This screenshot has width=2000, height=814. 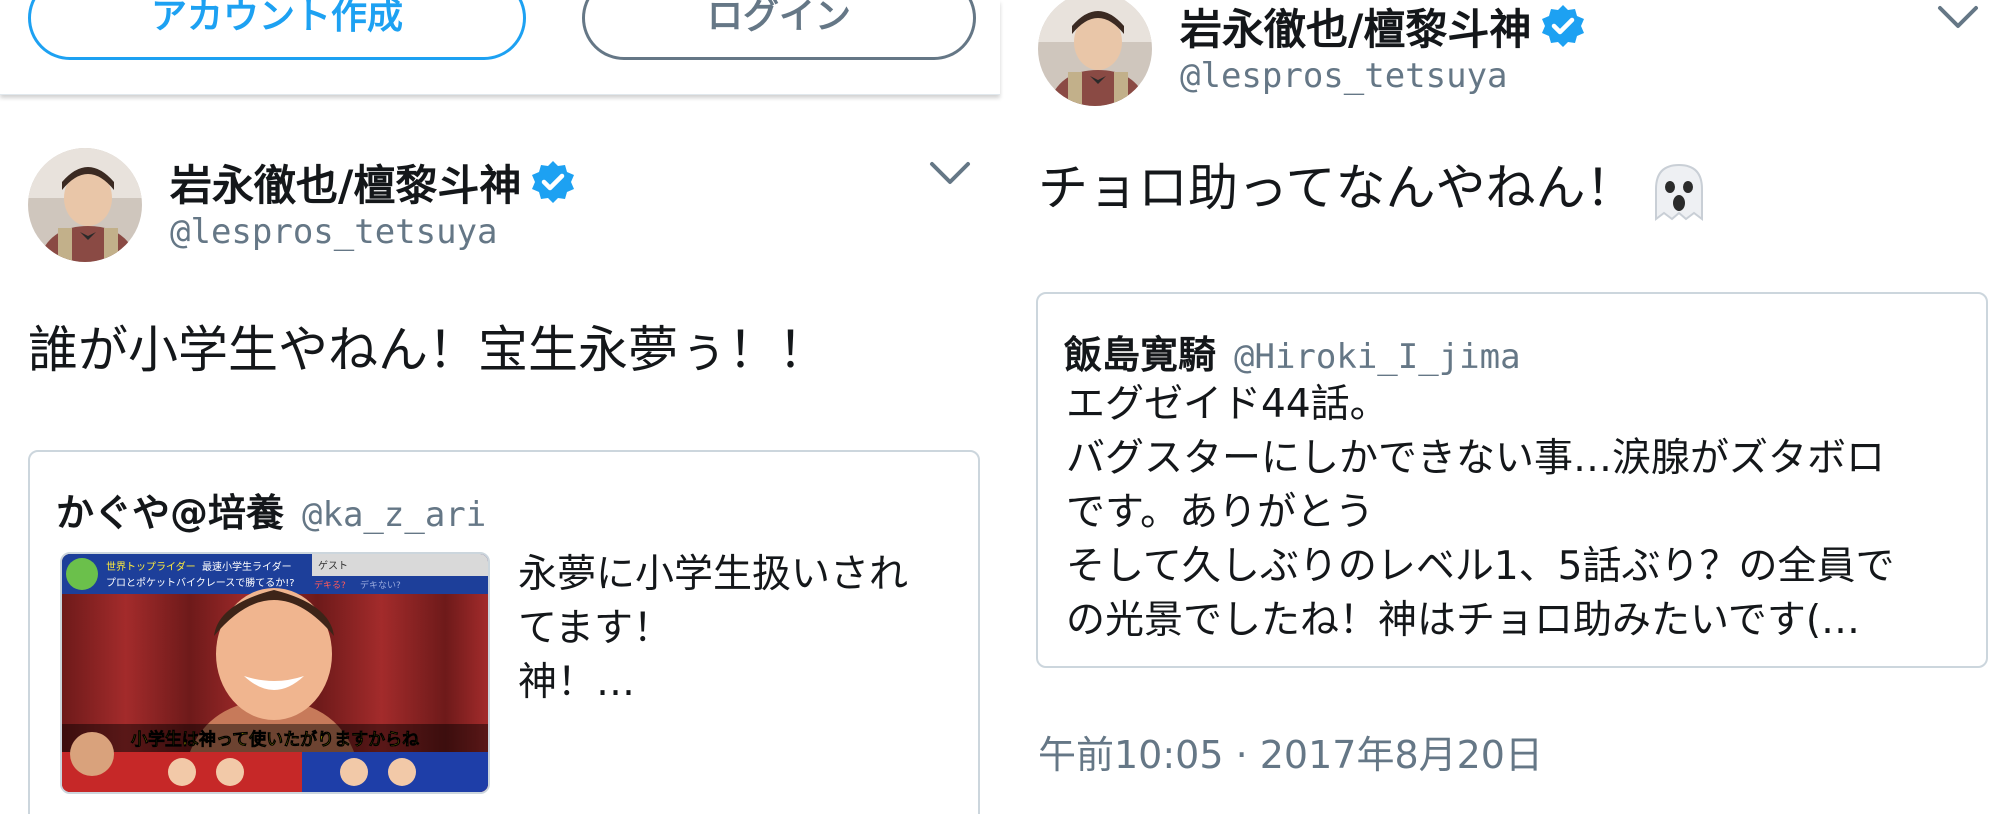 What do you see at coordinates (170, 509) in the screenshot?
I see `quoted-display-name: かぐや@培養` at bounding box center [170, 509].